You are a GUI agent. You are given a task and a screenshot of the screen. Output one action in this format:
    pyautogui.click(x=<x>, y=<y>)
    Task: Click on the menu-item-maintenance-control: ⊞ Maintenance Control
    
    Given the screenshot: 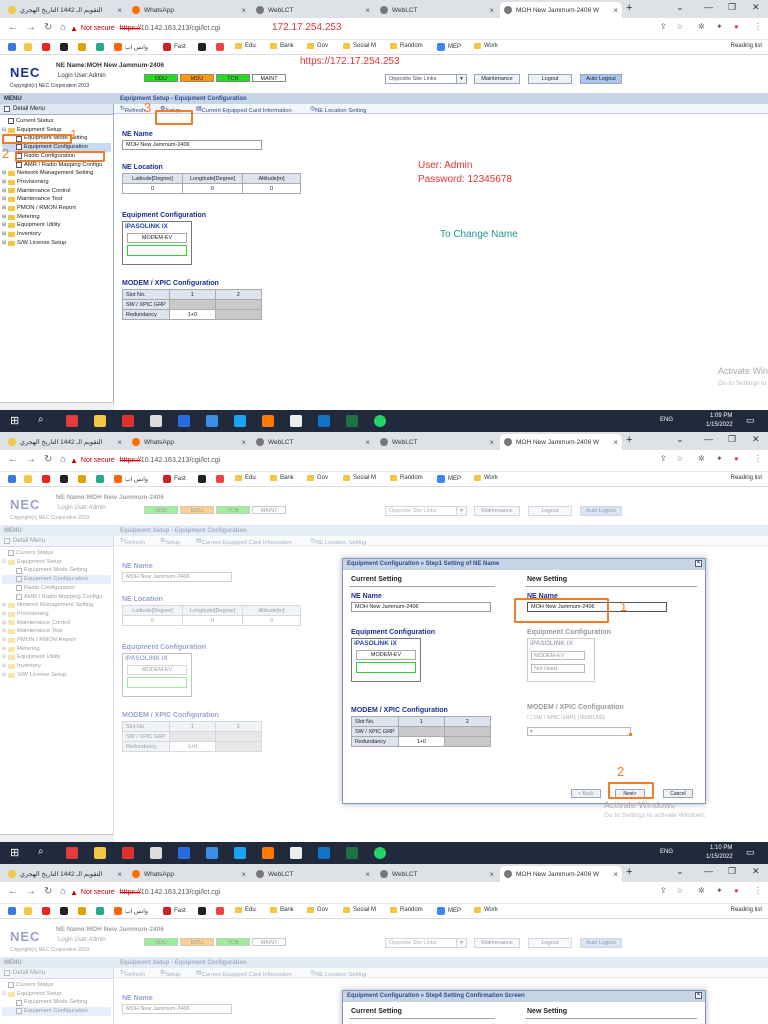 What is the action you would take?
    pyautogui.click(x=56, y=191)
    